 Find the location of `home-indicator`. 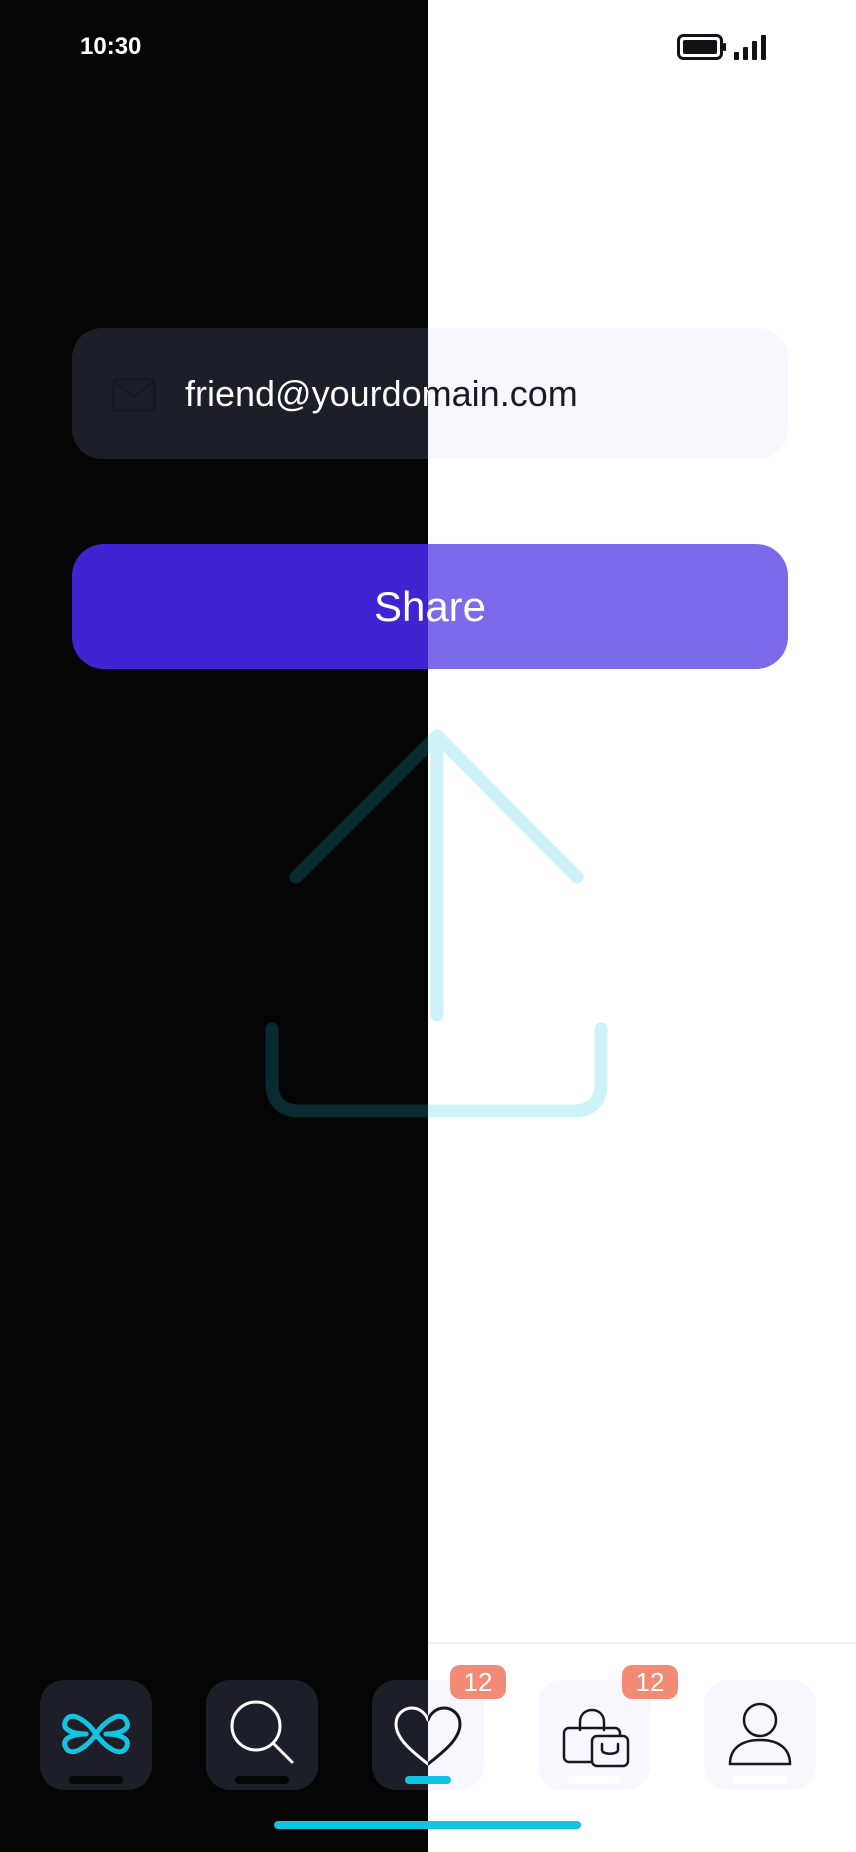

home-indicator is located at coordinates (427, 1825).